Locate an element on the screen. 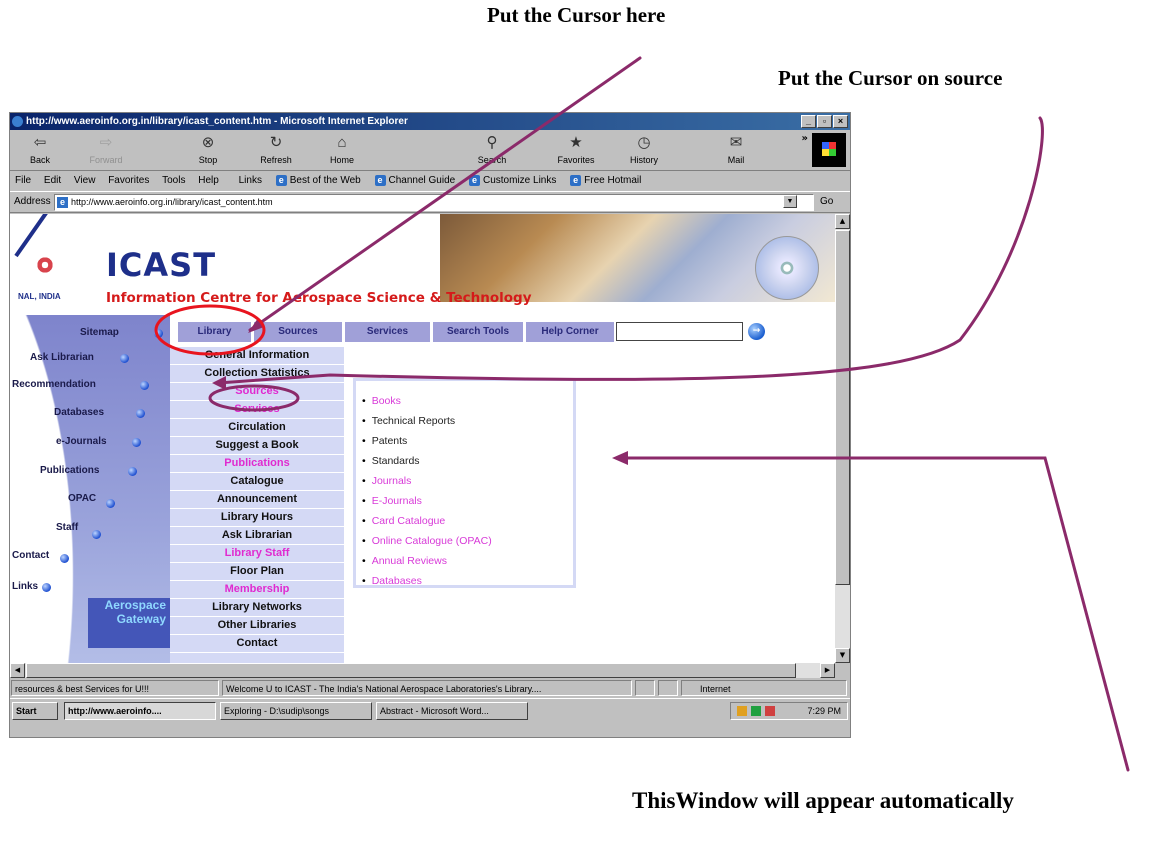 The width and height of the screenshot is (1161, 846). back-button: ⇦ Back is located at coordinates (40, 149).